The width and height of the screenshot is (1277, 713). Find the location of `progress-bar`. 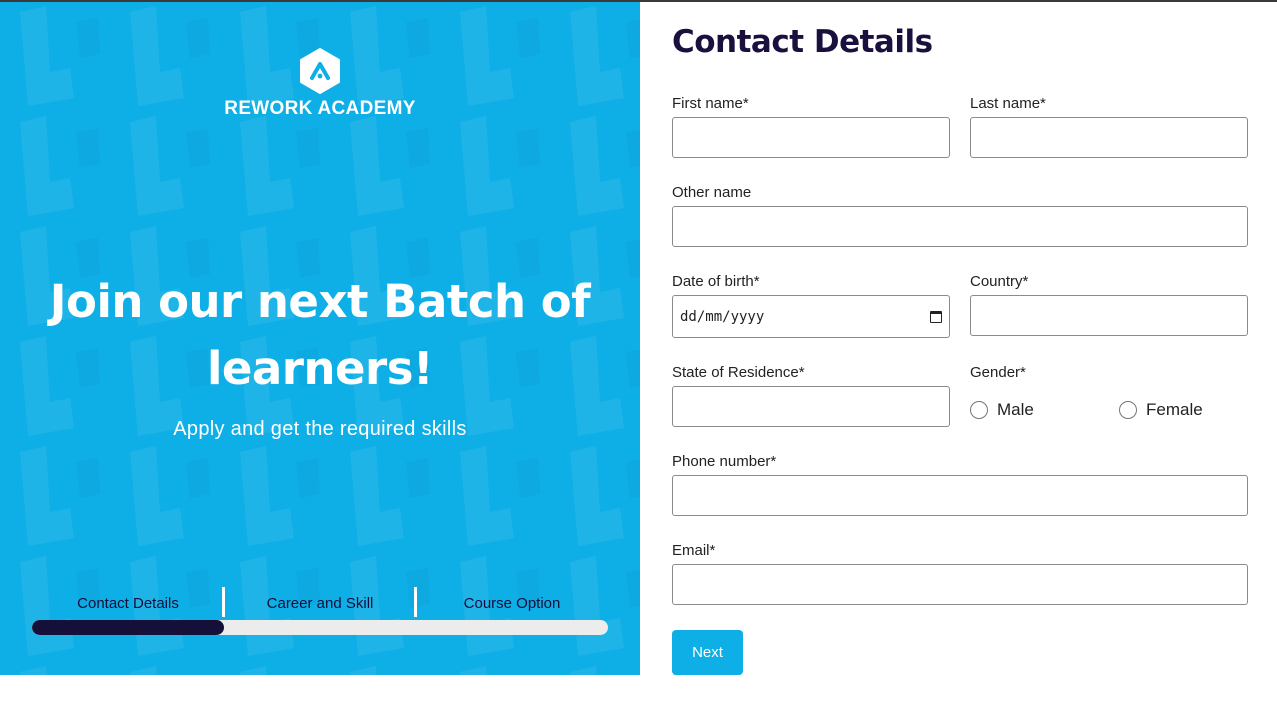

progress-bar is located at coordinates (320, 627).